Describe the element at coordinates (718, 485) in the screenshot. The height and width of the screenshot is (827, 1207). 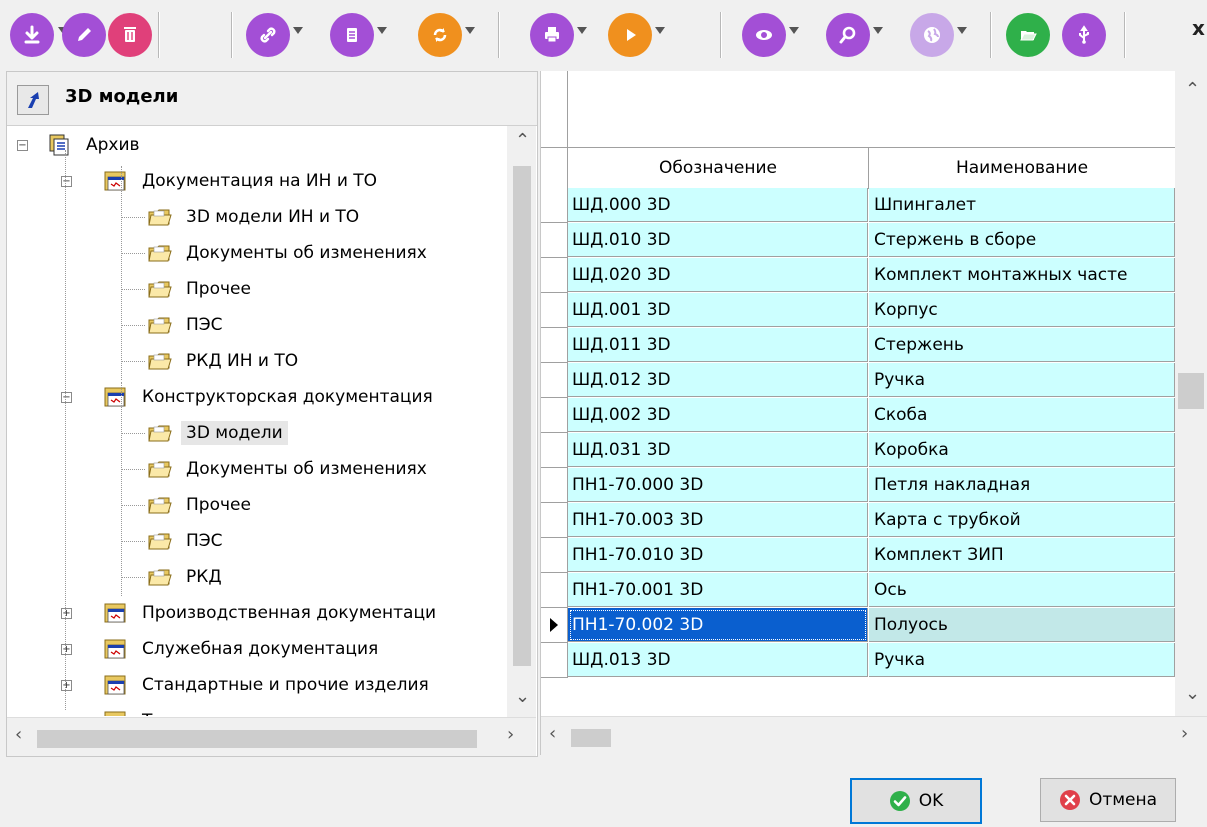
I see `cell-designation: ПН1-70.000 3D` at that location.